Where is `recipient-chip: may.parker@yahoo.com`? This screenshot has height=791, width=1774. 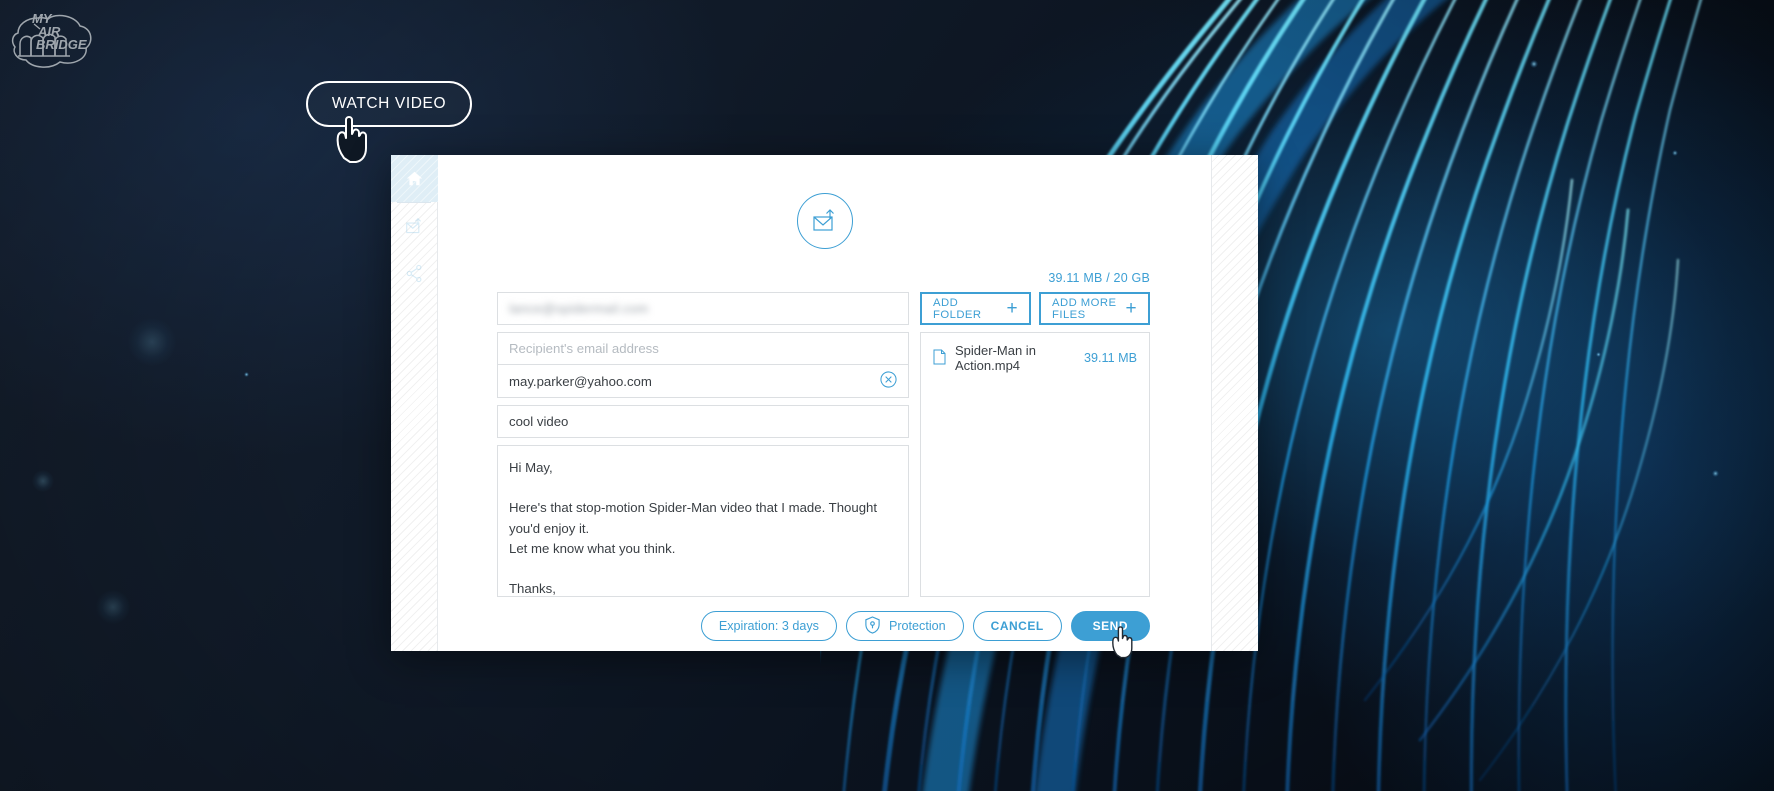
recipient-chip: may.parker@yahoo.com is located at coordinates (703, 381).